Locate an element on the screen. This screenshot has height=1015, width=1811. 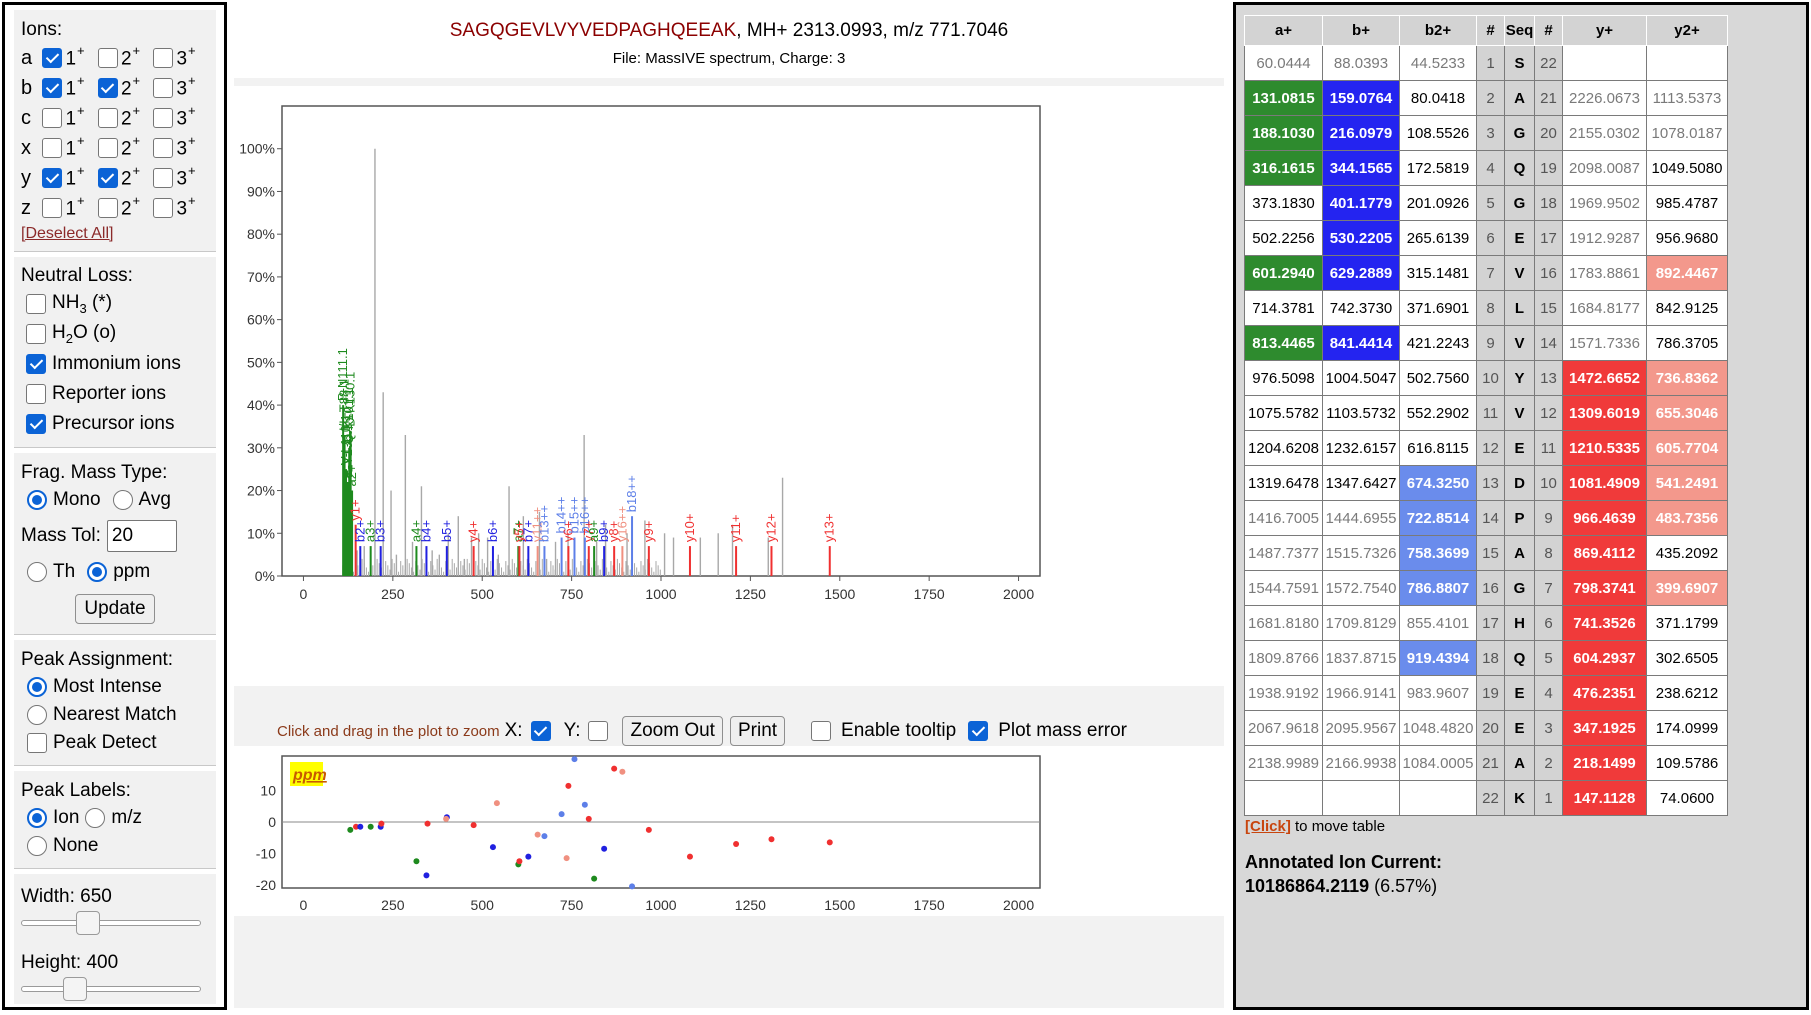
ion-z-charge-2: 2+ is located at coordinates (125, 206).